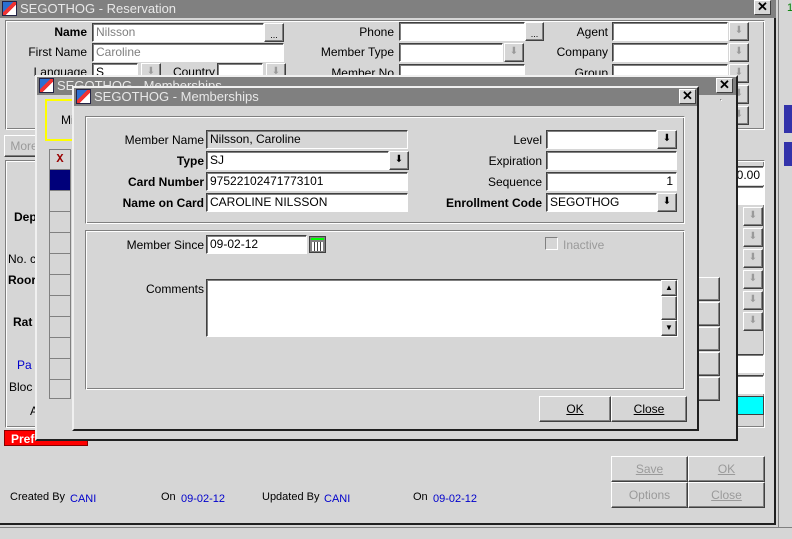 This screenshot has height=539, width=792. What do you see at coordinates (753, 237) in the screenshot?
I see `right-dropdown-2-icon: ⬇` at bounding box center [753, 237].